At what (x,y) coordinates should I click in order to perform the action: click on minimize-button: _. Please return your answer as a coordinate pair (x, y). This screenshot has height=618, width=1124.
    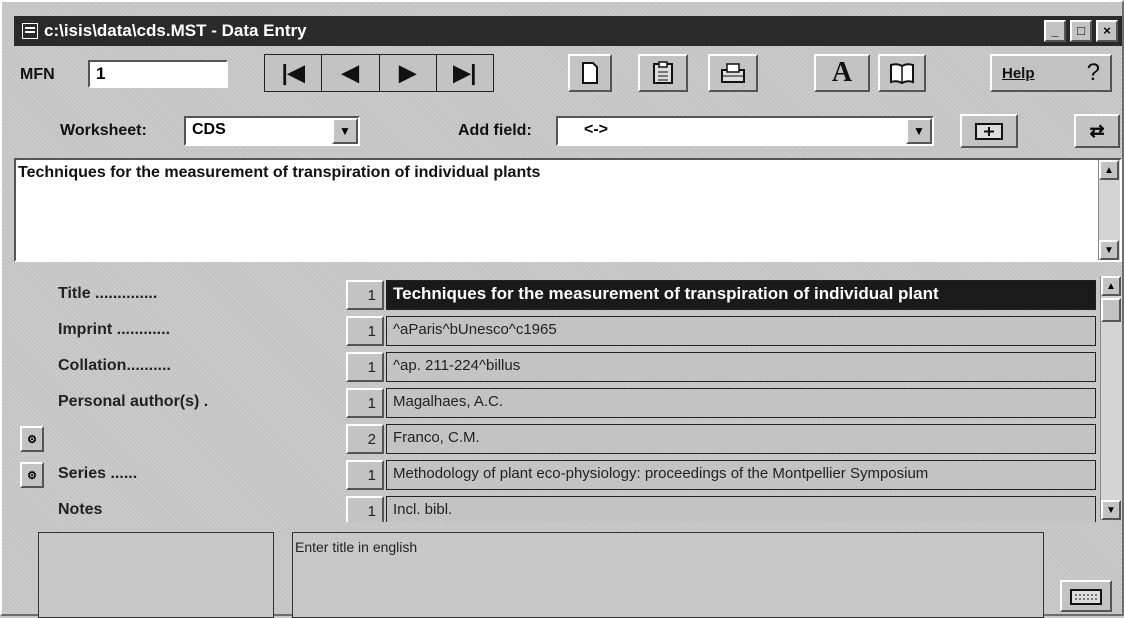
    Looking at the image, I should click on (1055, 31).